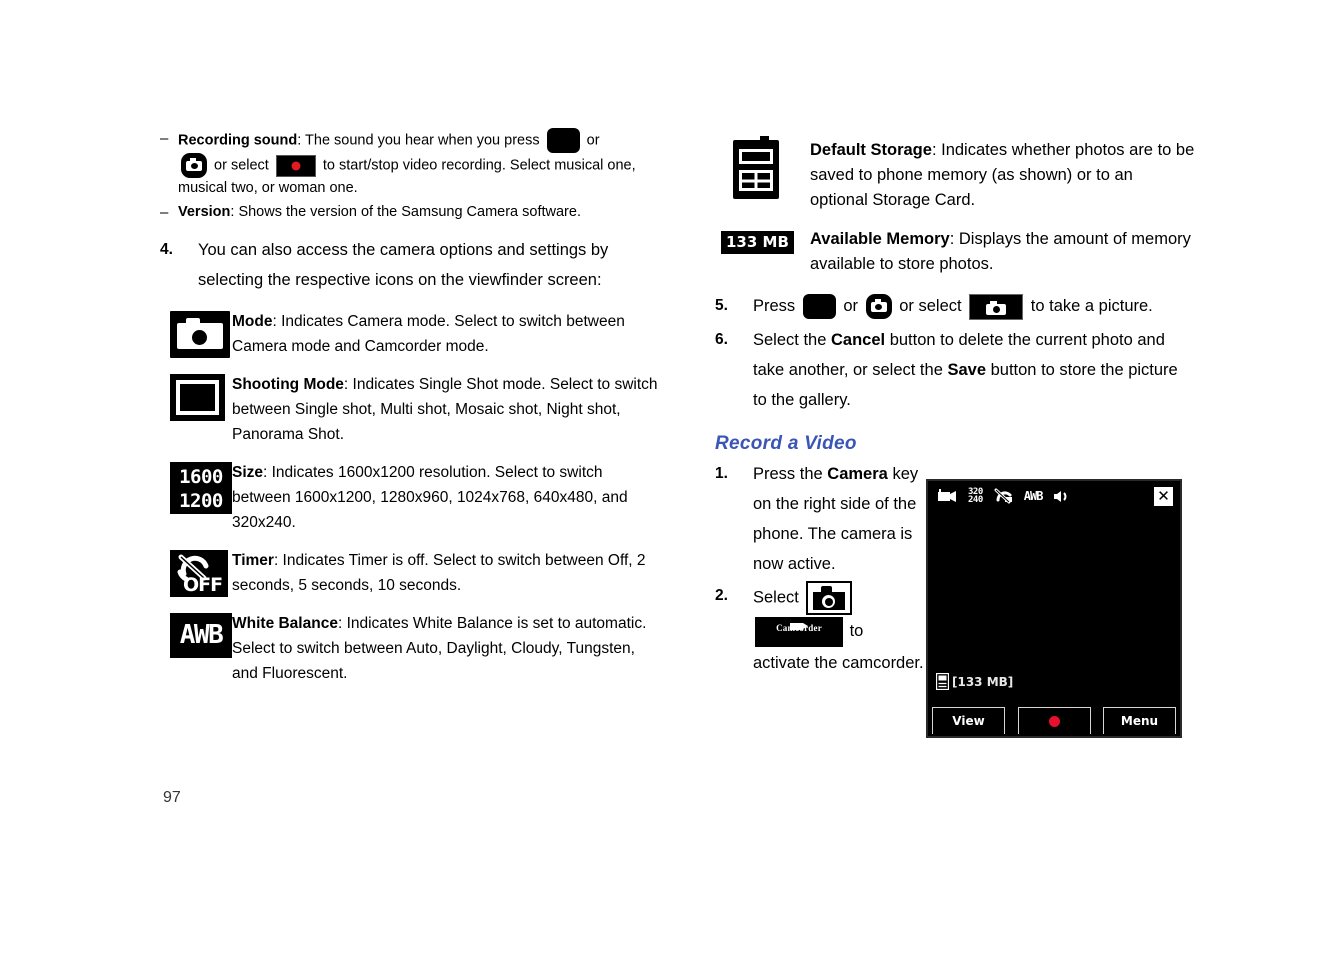  Describe the element at coordinates (786, 443) in the screenshot. I see `section-heading-record-a-video: Record a Video` at that location.